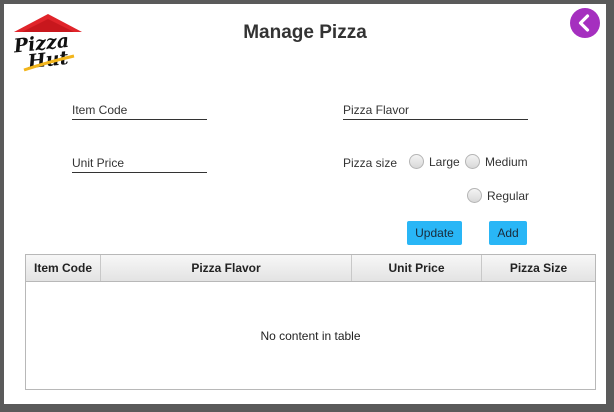 The image size is (614, 412). Describe the element at coordinates (508, 233) in the screenshot. I see `add-button: Add` at that location.